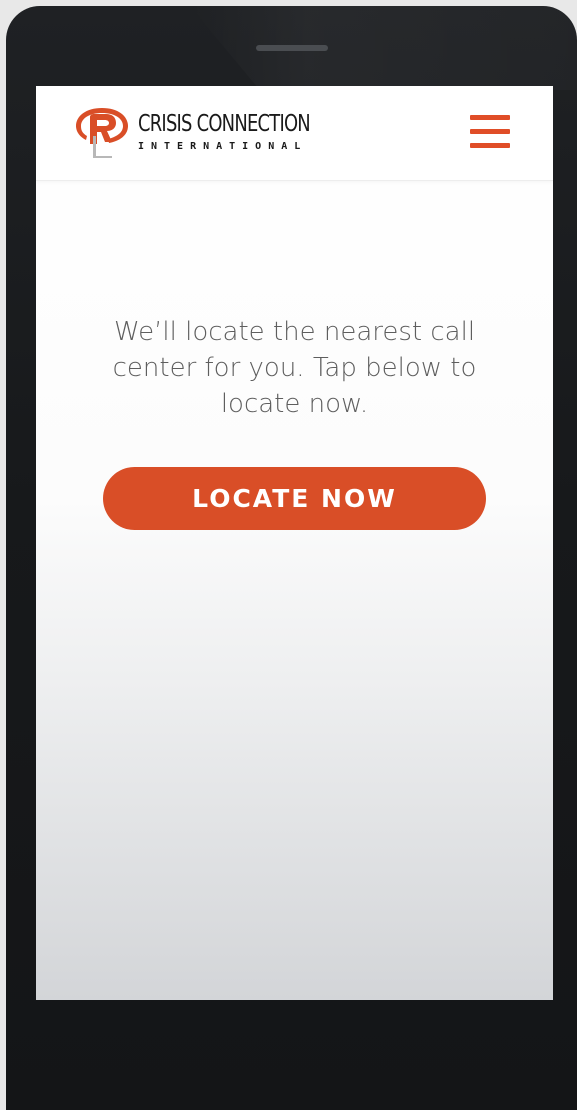 The height and width of the screenshot is (1110, 577). I want to click on app-header: CRISIS CONNECTION INTERNATIONAL, so click(294, 133).